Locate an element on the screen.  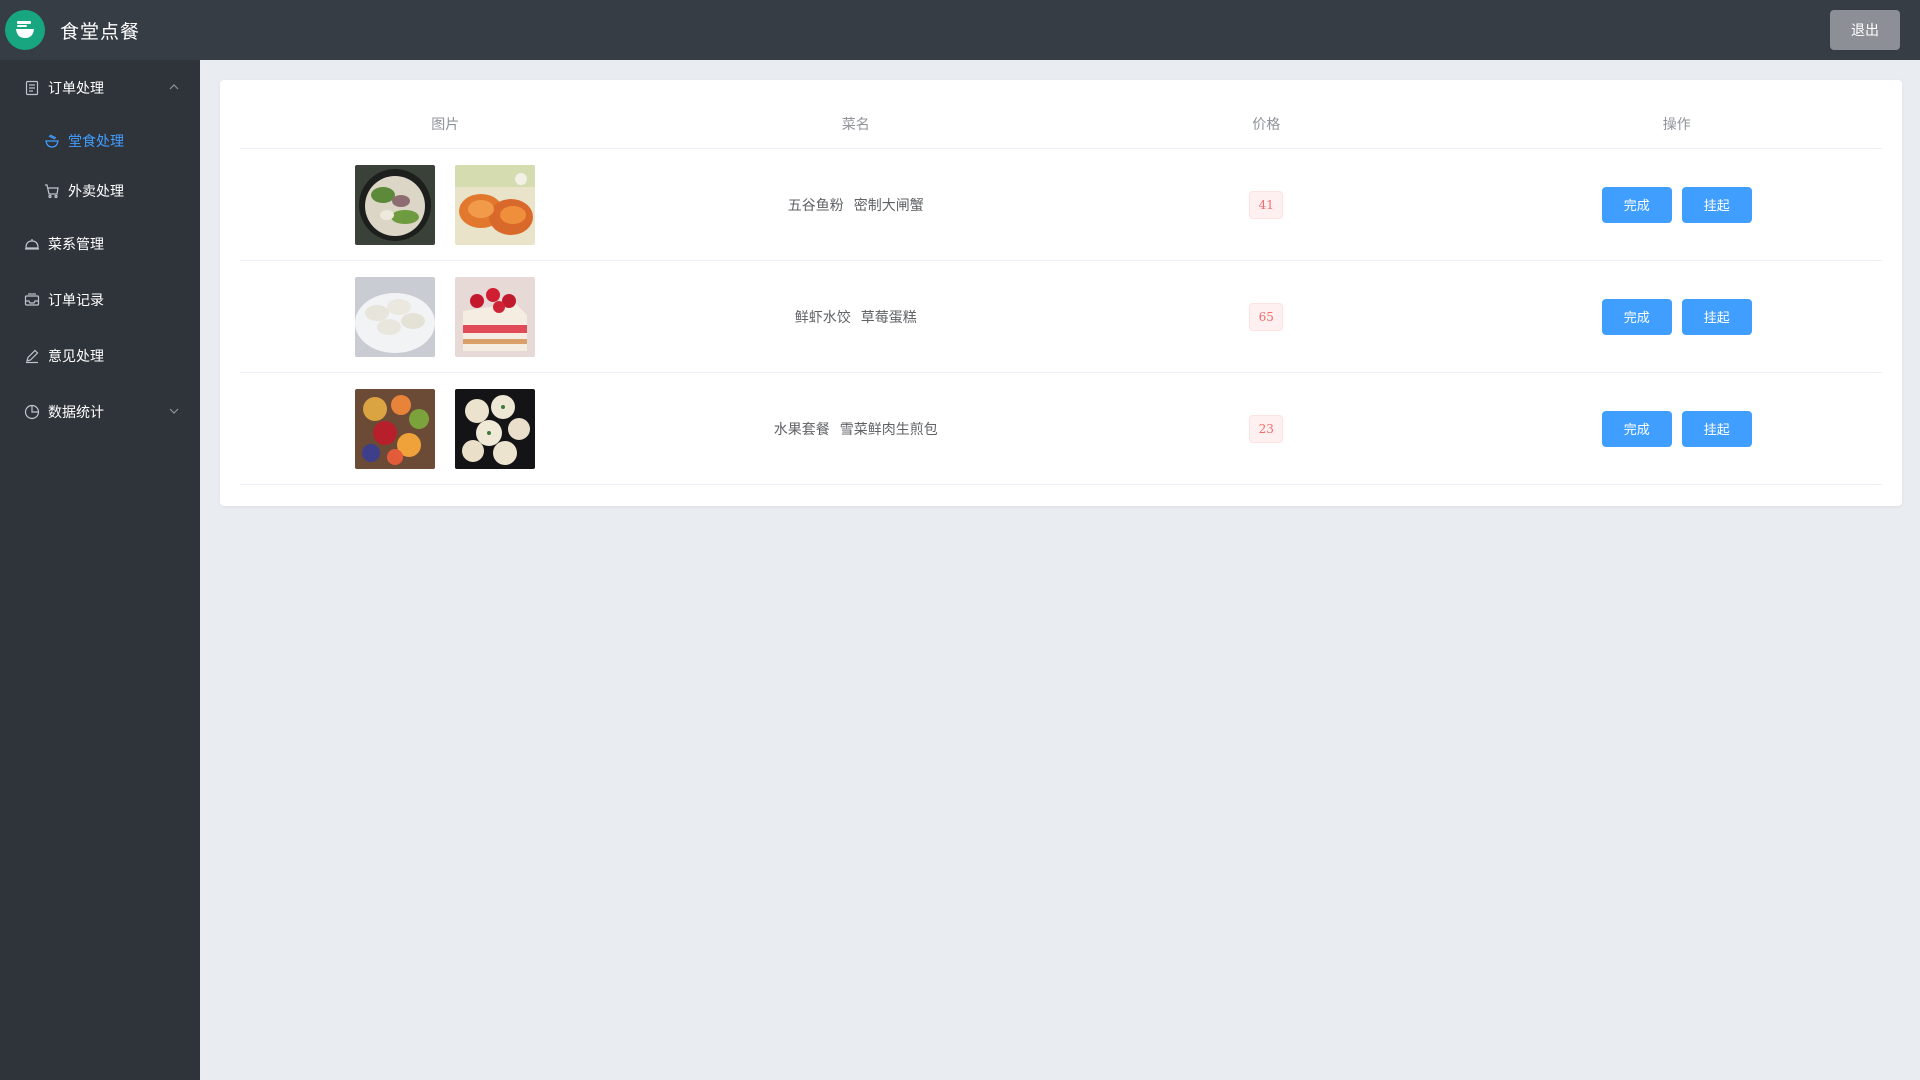
column-header-dish-name: 菜名 is located at coordinates (855, 125).